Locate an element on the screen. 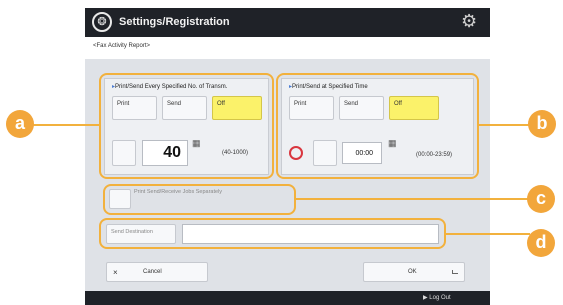  cancel-button: × Cancel is located at coordinates (157, 272).